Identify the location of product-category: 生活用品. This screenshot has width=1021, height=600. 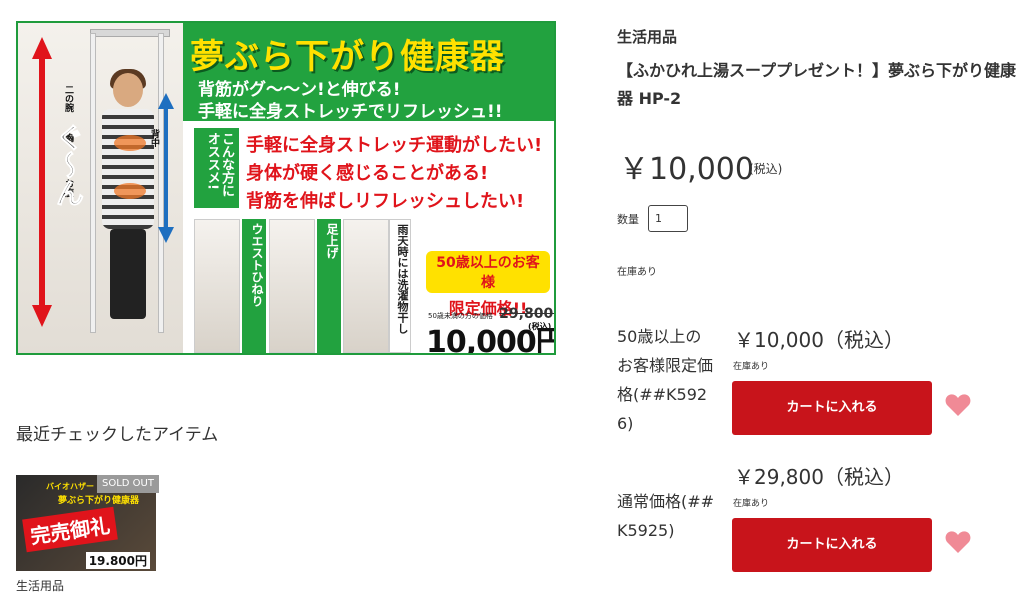
(647, 36).